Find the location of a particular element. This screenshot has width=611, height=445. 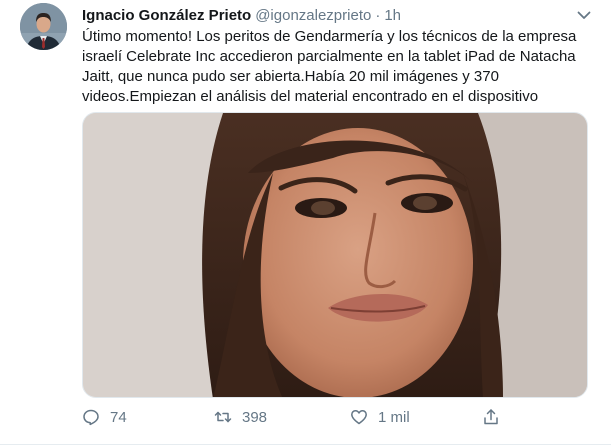

retweet-count: 398 is located at coordinates (255, 417).